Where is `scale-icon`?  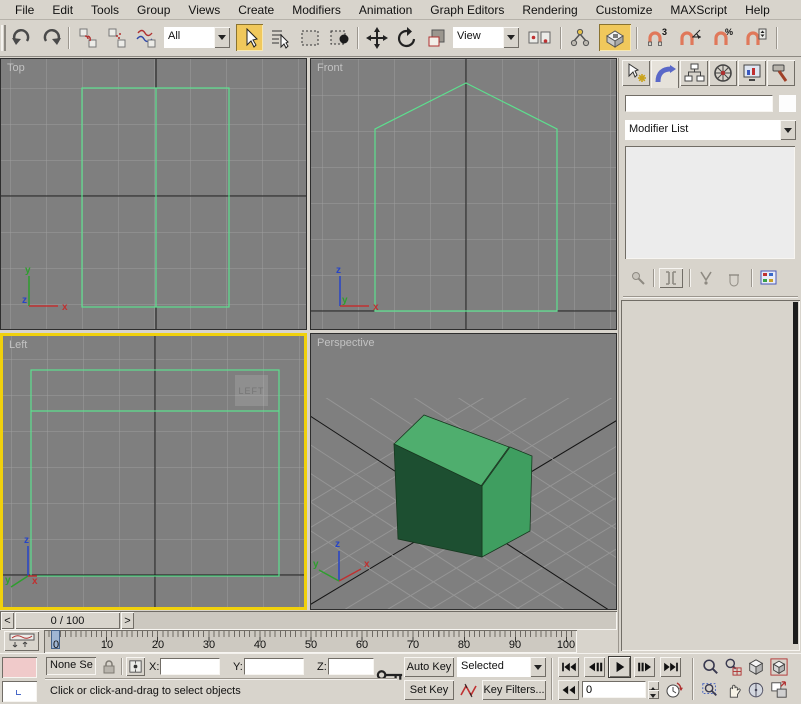
scale-icon is located at coordinates (436, 37).